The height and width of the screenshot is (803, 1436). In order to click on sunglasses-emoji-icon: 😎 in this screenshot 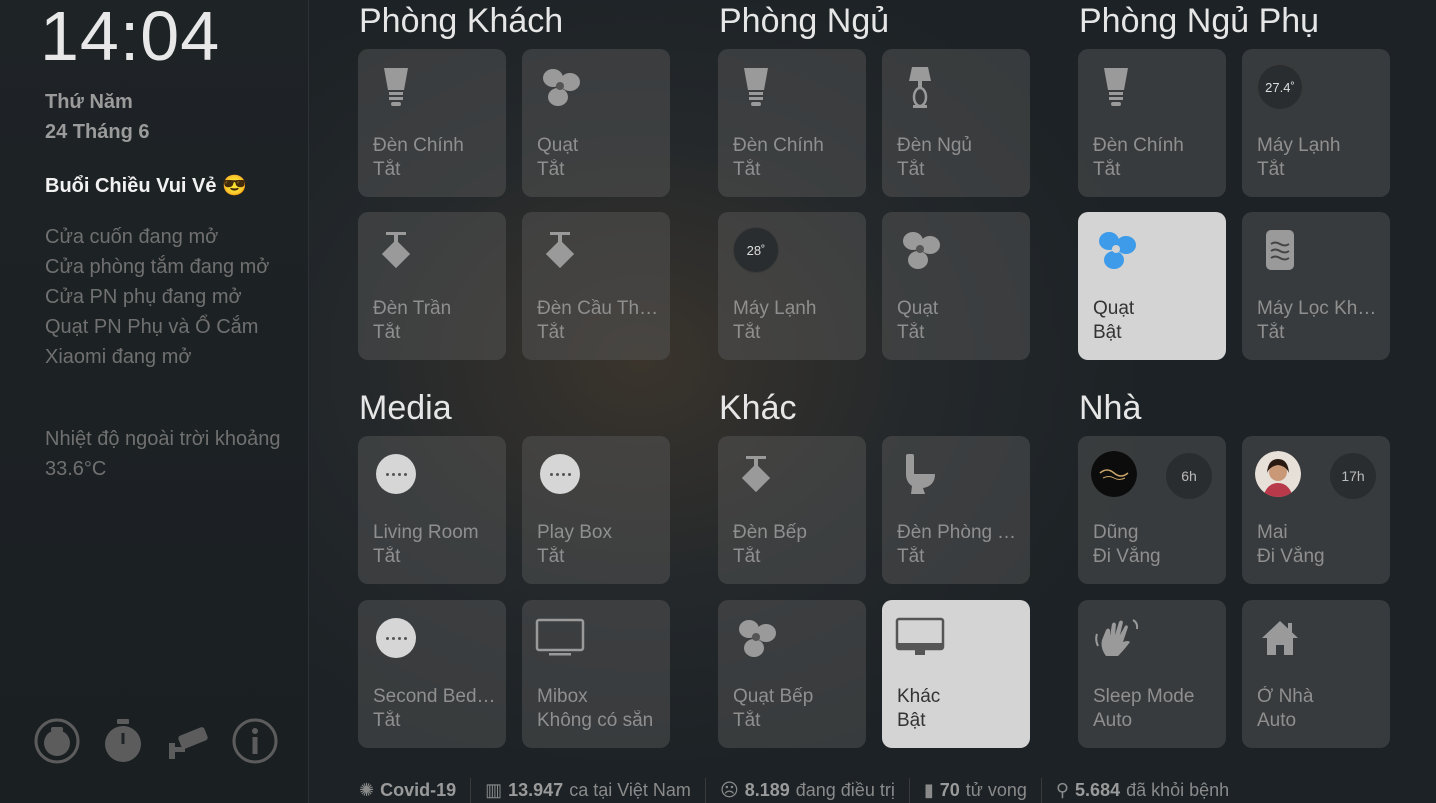, I will do `click(234, 186)`.